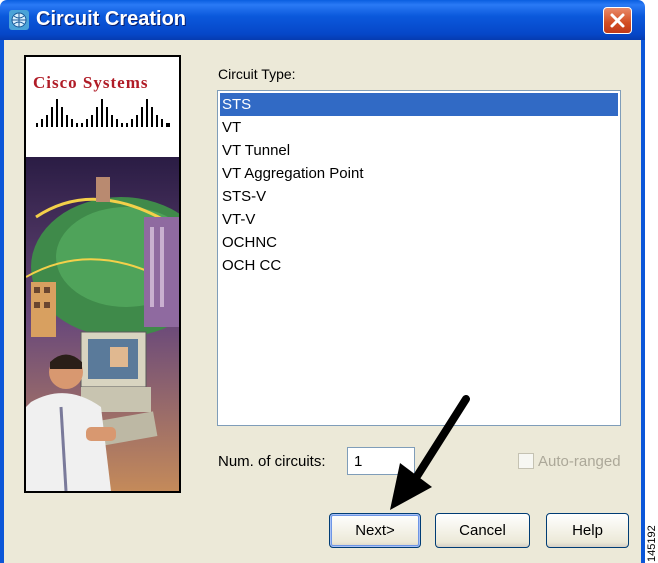 The height and width of the screenshot is (563, 658). Describe the element at coordinates (272, 461) in the screenshot. I see `num-circuits-label: Num. of circuits:` at that location.